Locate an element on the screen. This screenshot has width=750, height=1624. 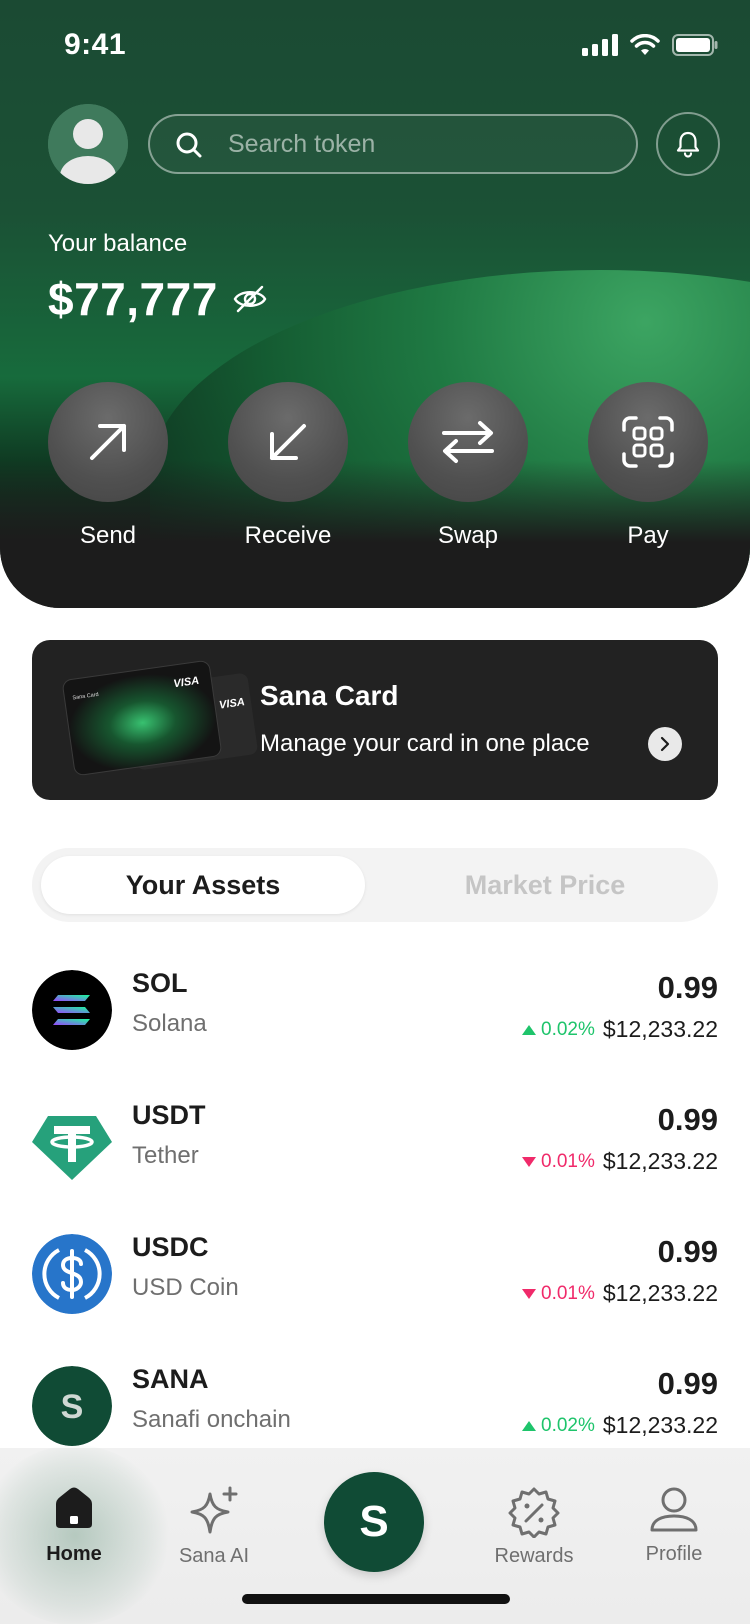
swap-arrows-icon is located at coordinates (468, 442).